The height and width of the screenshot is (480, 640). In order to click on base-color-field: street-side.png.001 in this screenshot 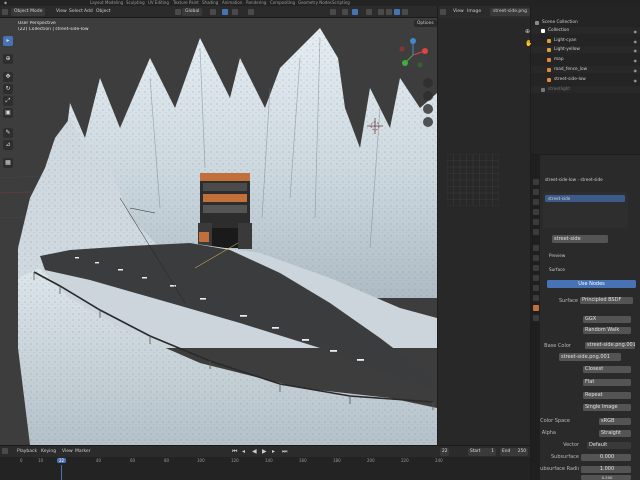, I will do `click(610, 345)`.